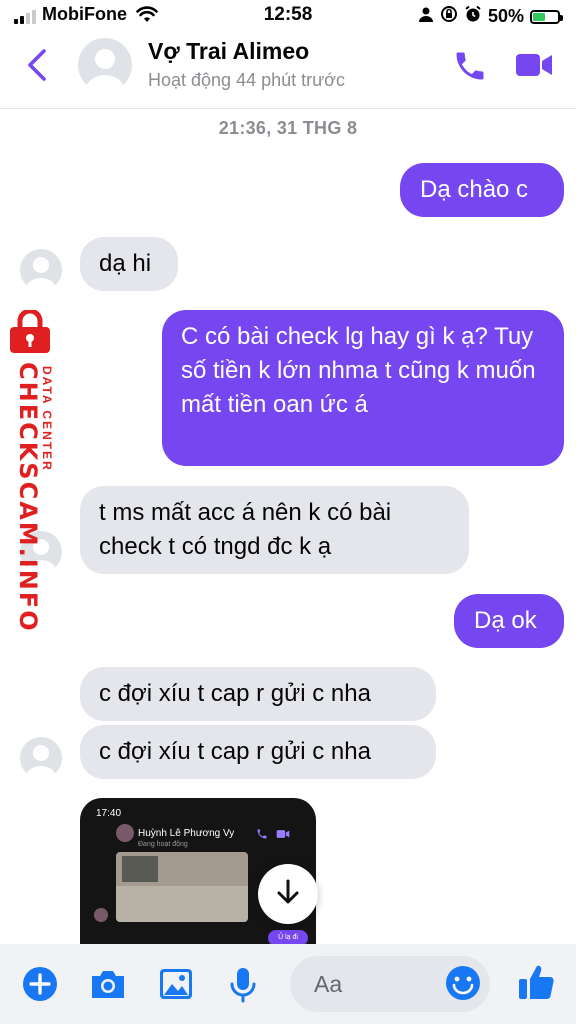 Image resolution: width=576 pixels, height=1024 pixels. Describe the element at coordinates (546, 16) in the screenshot. I see `battery-icon` at that location.